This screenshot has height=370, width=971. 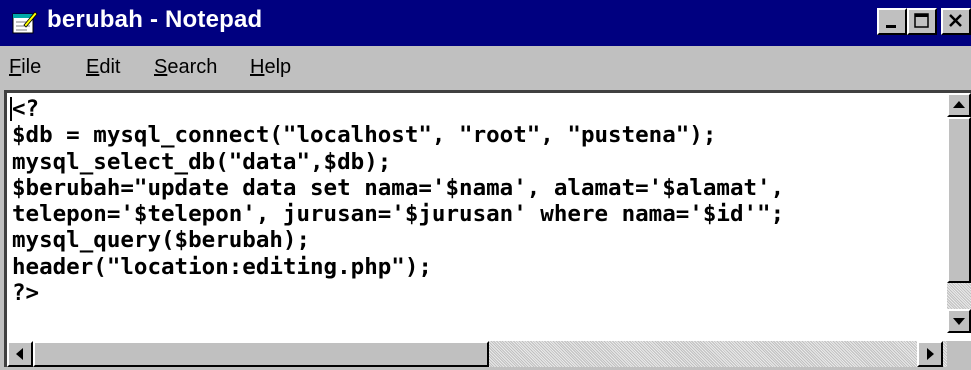 I want to click on horizontal-scroll-thumb, so click(x=261, y=354).